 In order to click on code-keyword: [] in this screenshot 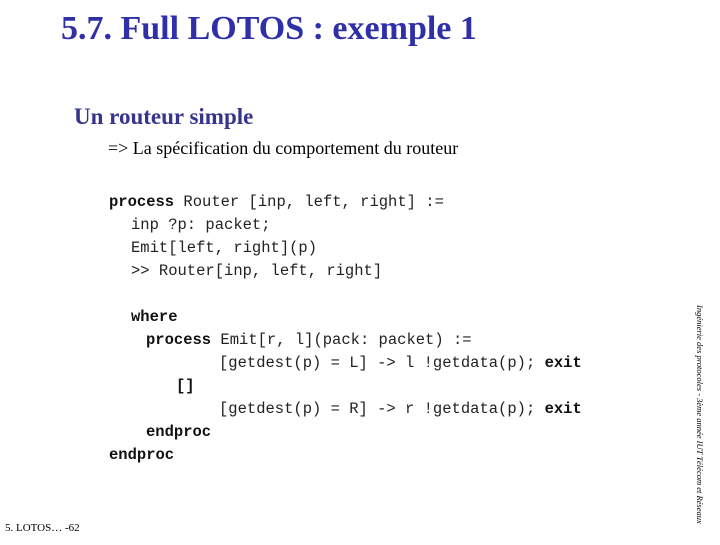, I will do `click(185, 386)`.